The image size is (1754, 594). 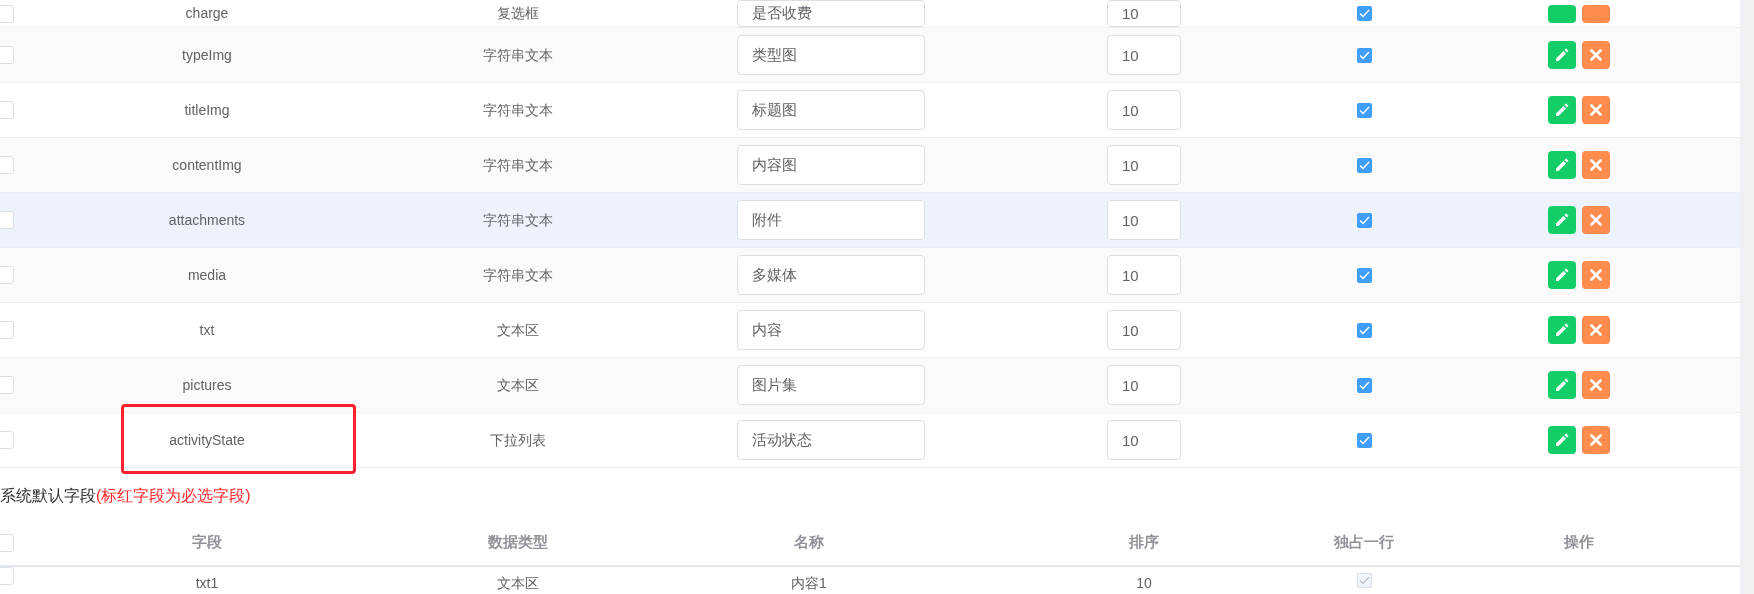 I want to click on name-input: 标题图, so click(x=831, y=110).